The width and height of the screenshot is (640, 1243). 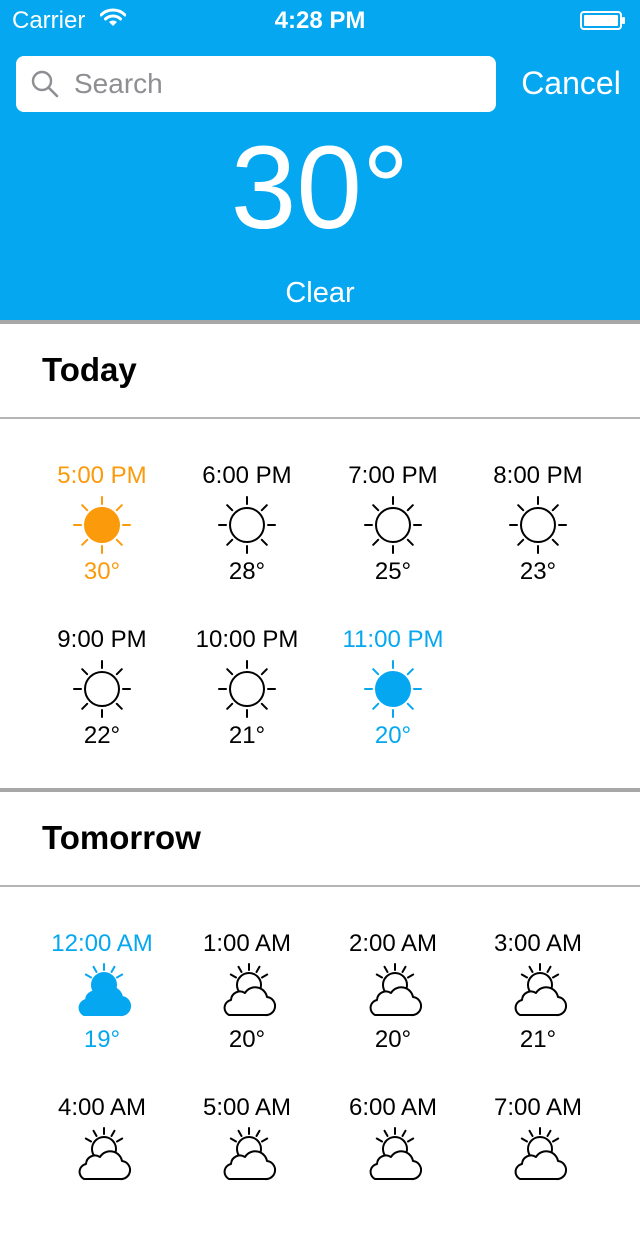 I want to click on hour-time: 12:00 AM, so click(x=102, y=943).